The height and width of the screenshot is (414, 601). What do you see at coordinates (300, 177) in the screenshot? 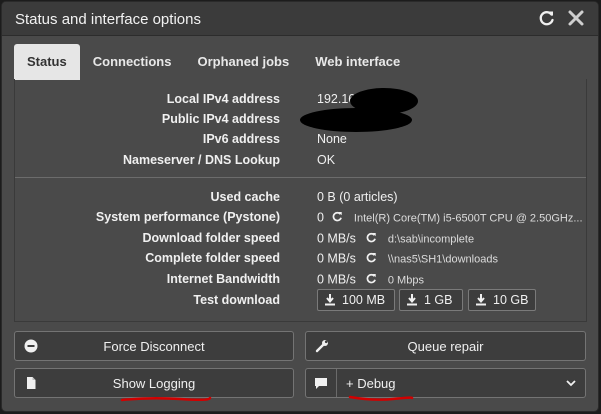
I see `section-divider` at bounding box center [300, 177].